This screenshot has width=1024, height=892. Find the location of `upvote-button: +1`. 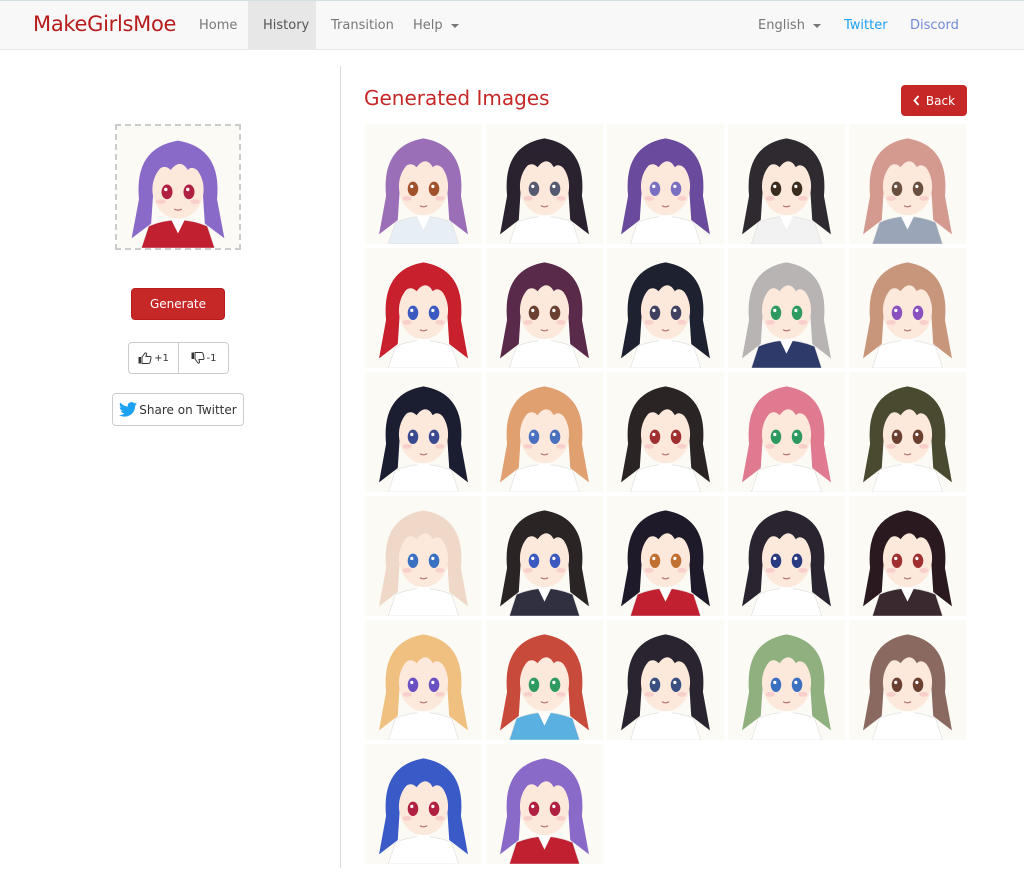

upvote-button: +1 is located at coordinates (153, 358).